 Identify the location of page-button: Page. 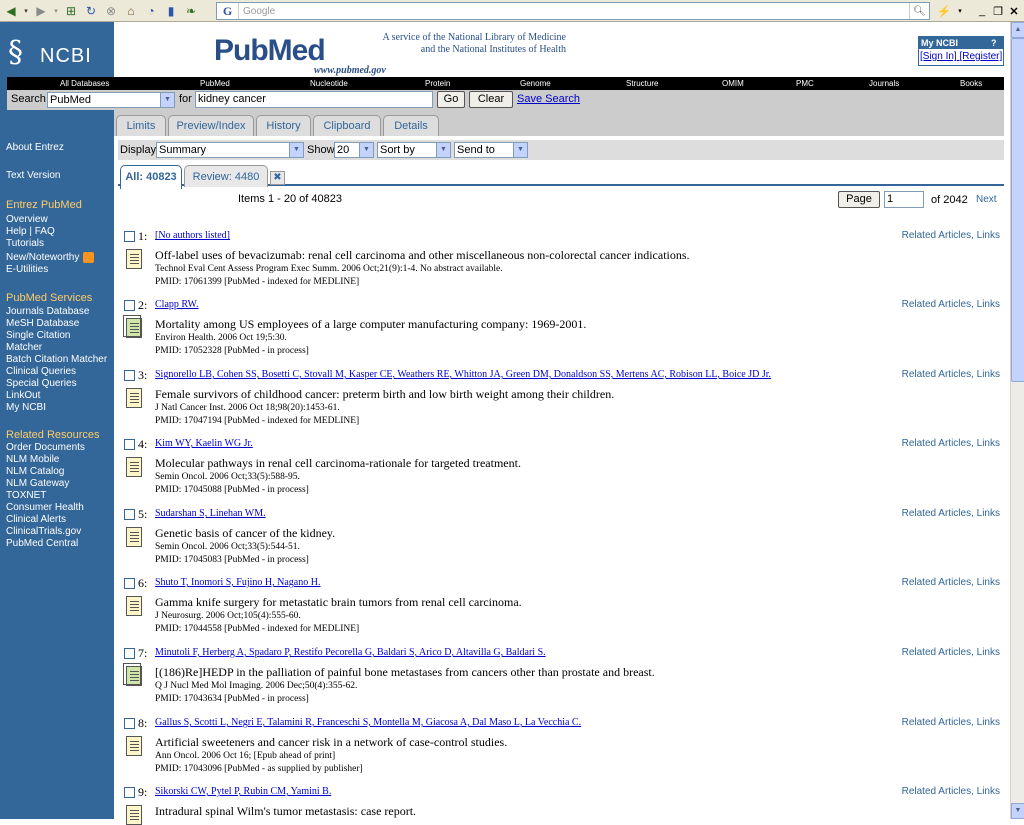
(859, 199).